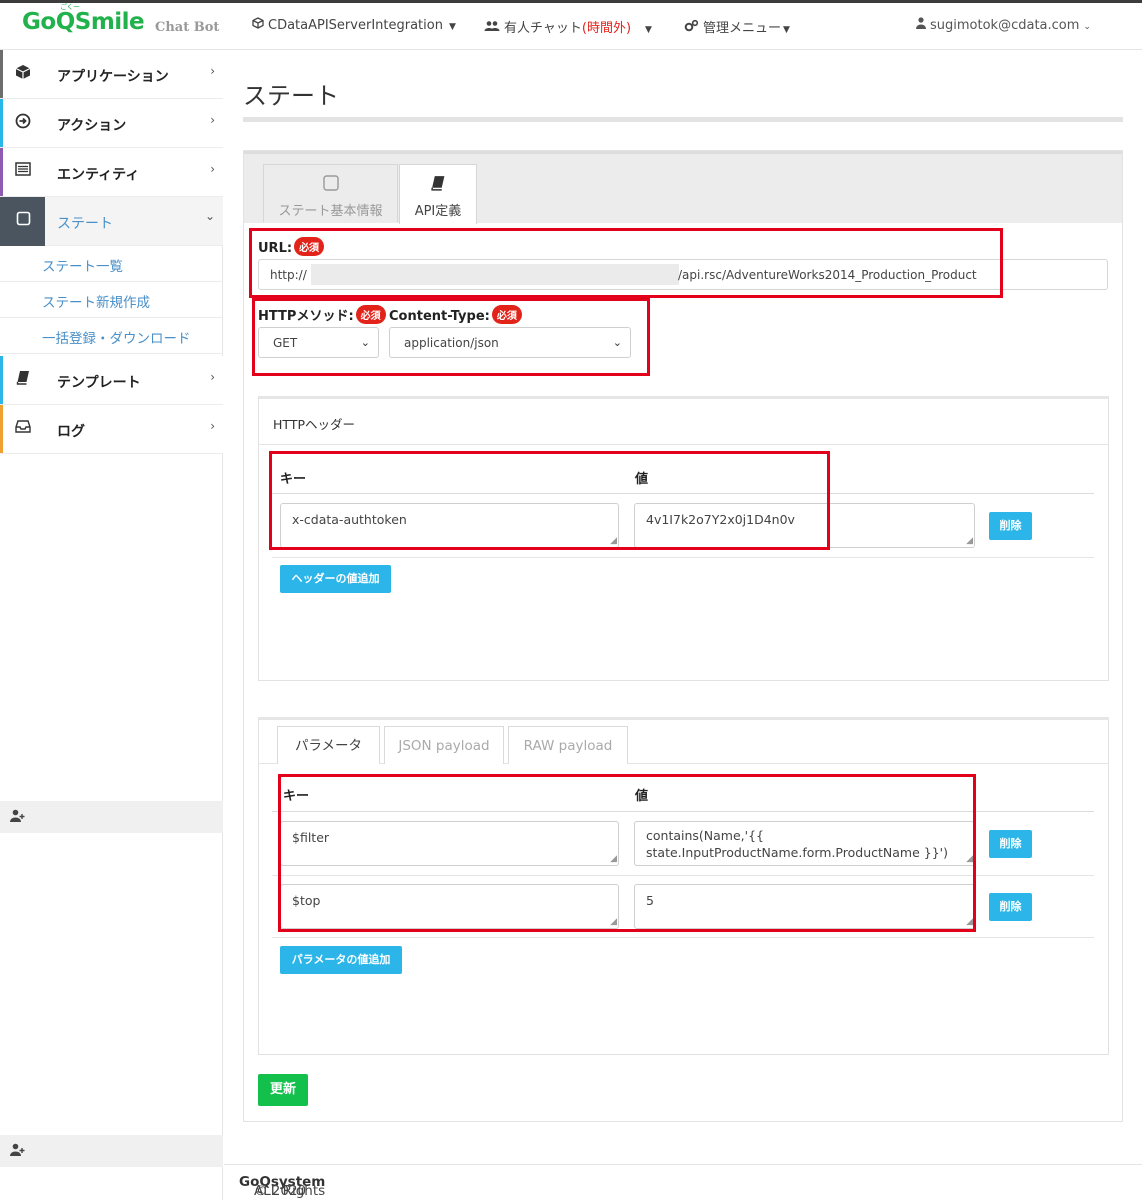 This screenshot has width=1142, height=1200. What do you see at coordinates (804, 525) in the screenshot?
I see `header-value-input: 4v1I7k2o7Y2x0j1D4n0v ◢` at bounding box center [804, 525].